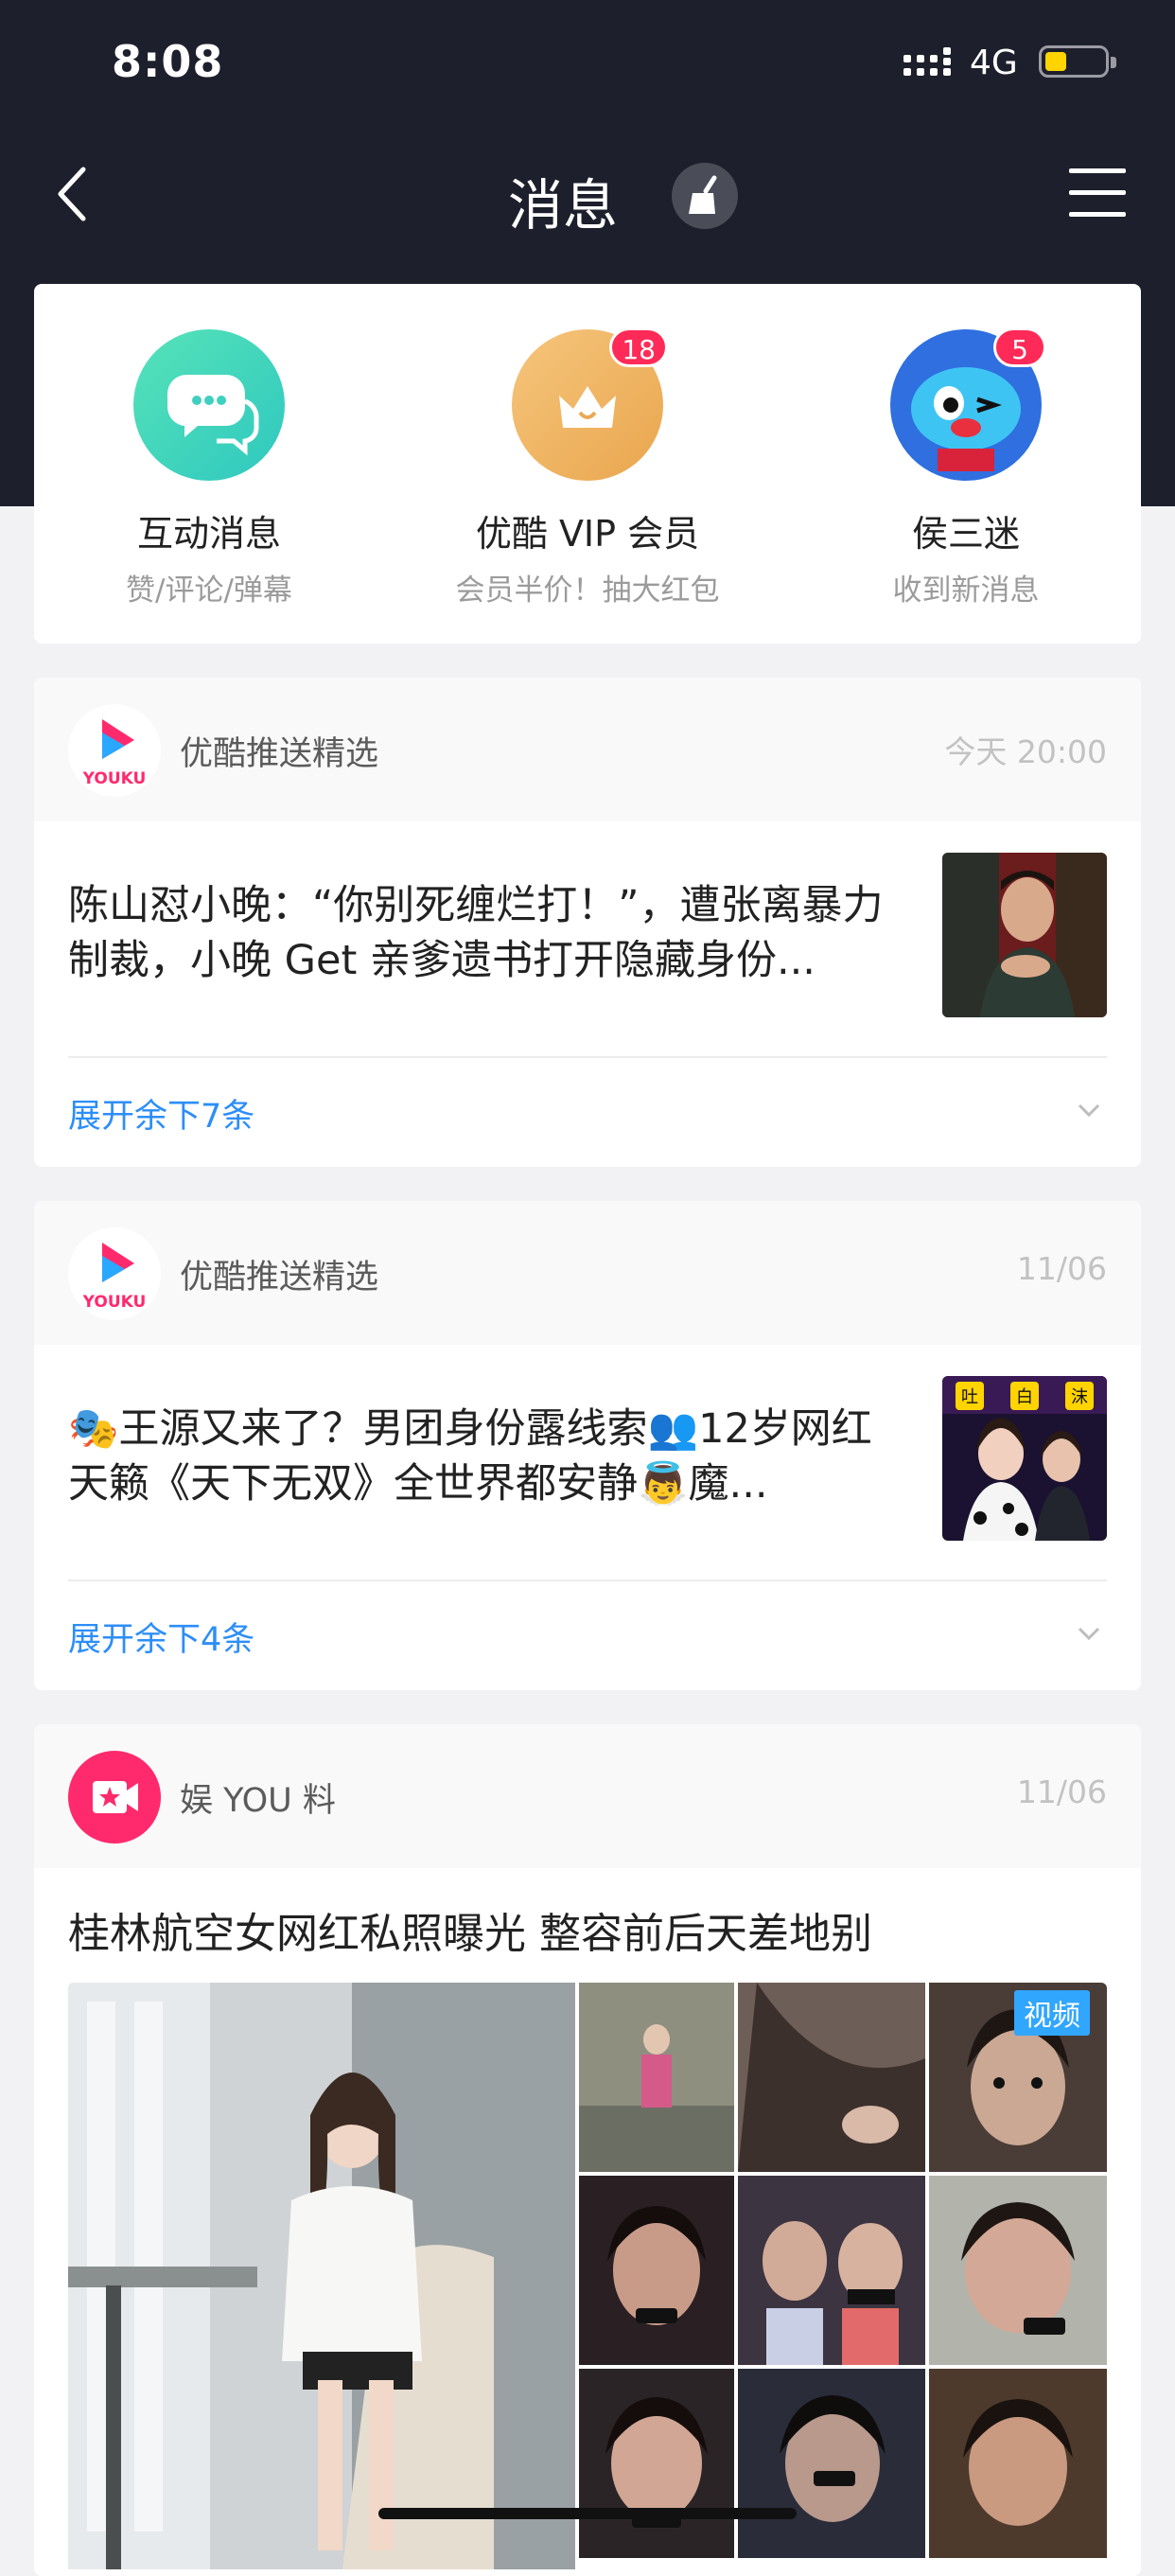  What do you see at coordinates (966, 590) in the screenshot?
I see `quick-action-sub: 收到新消息` at bounding box center [966, 590].